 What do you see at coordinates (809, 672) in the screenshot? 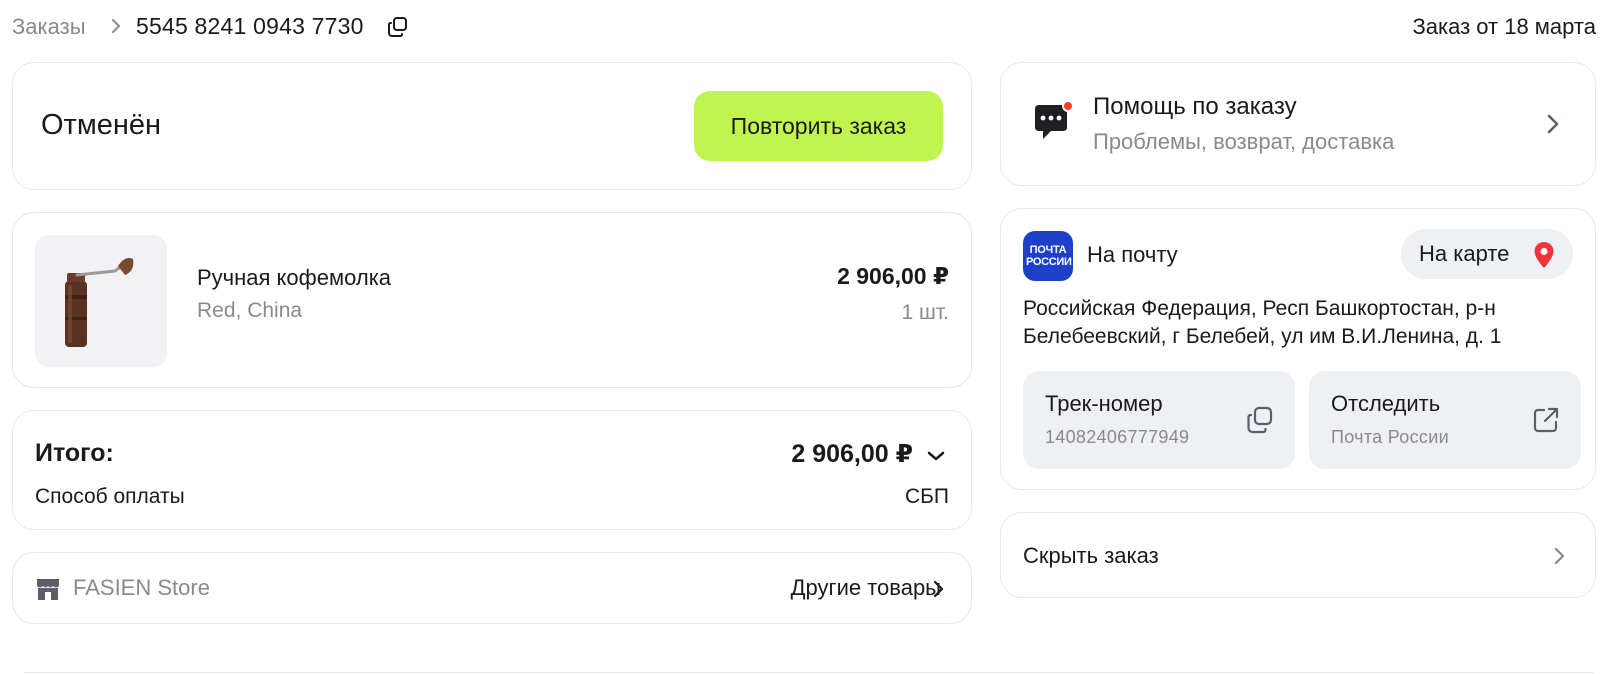
I see `divider` at bounding box center [809, 672].